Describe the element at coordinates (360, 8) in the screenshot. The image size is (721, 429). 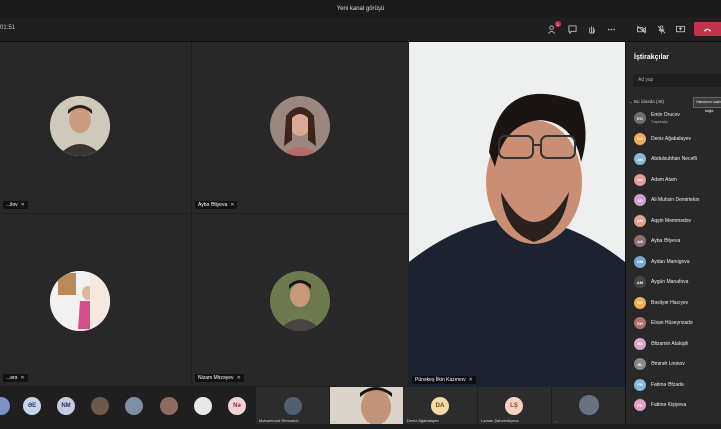
I see `window-title: Yeni kanal görüşü` at that location.